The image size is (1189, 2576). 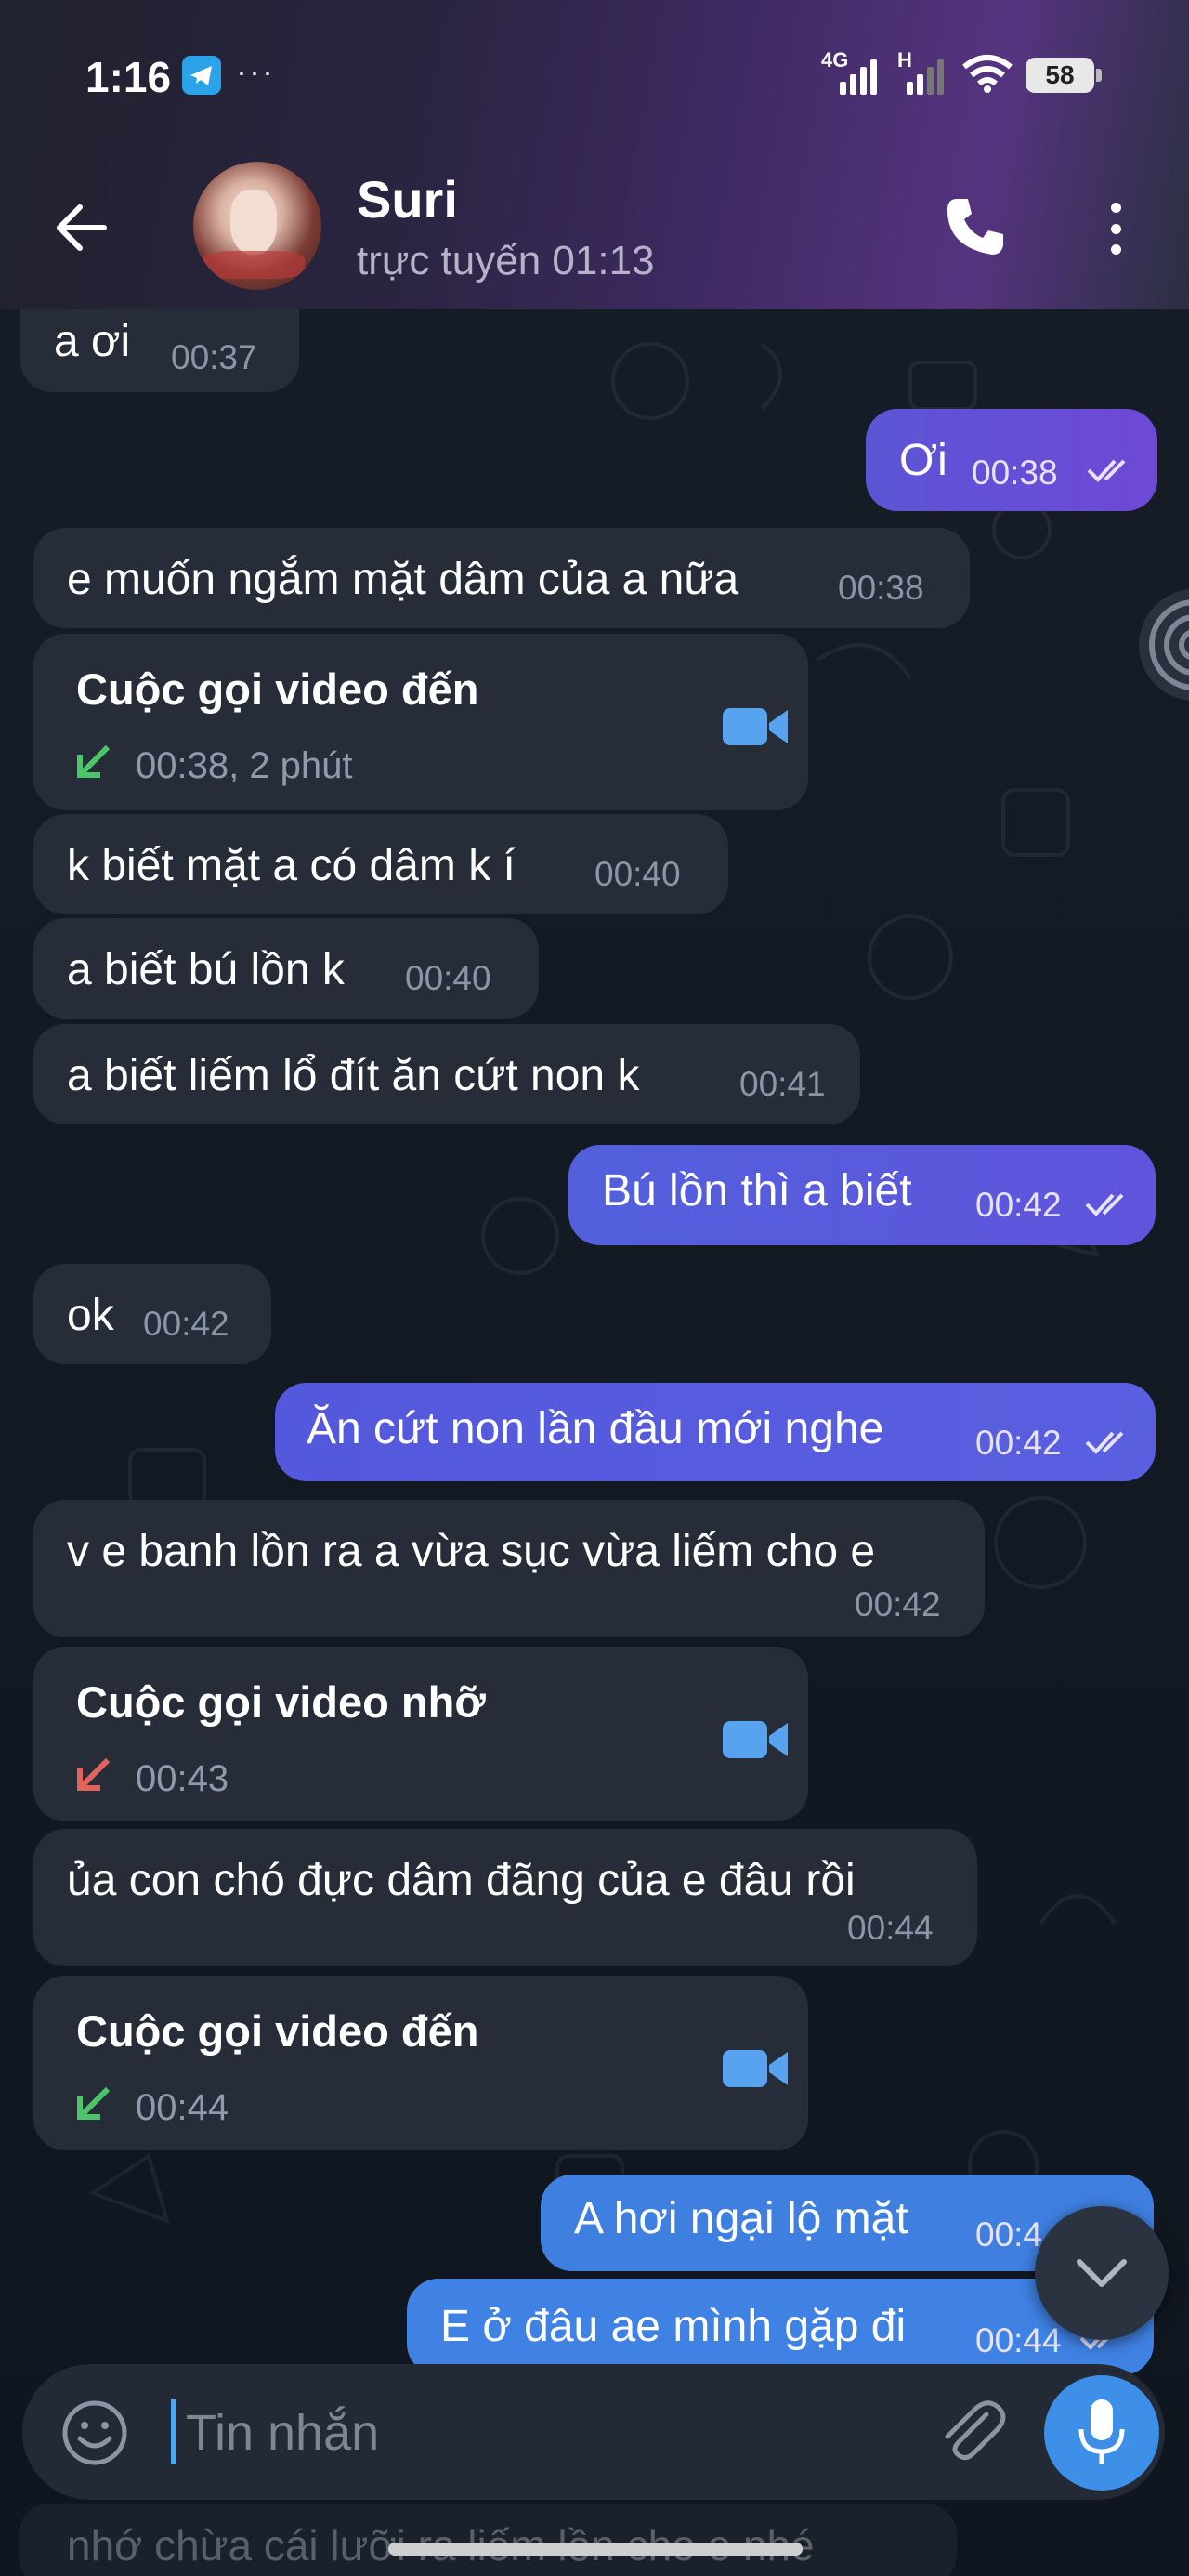 I want to click on message-text: a biết liếm lổ đít ăn cứt non k, so click(x=353, y=1075).